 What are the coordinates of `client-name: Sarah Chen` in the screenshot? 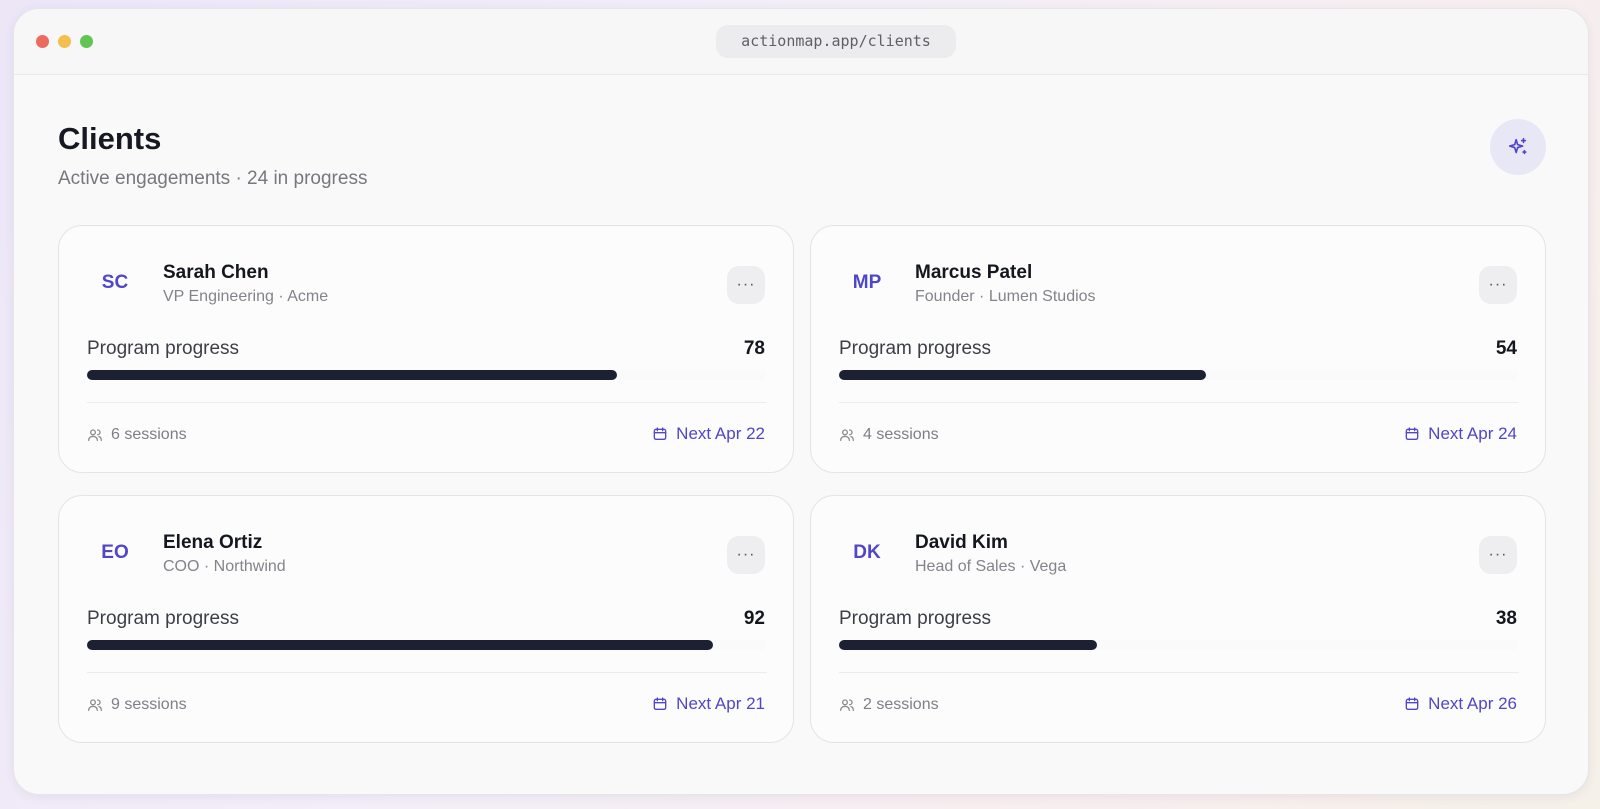 It's located at (216, 272).